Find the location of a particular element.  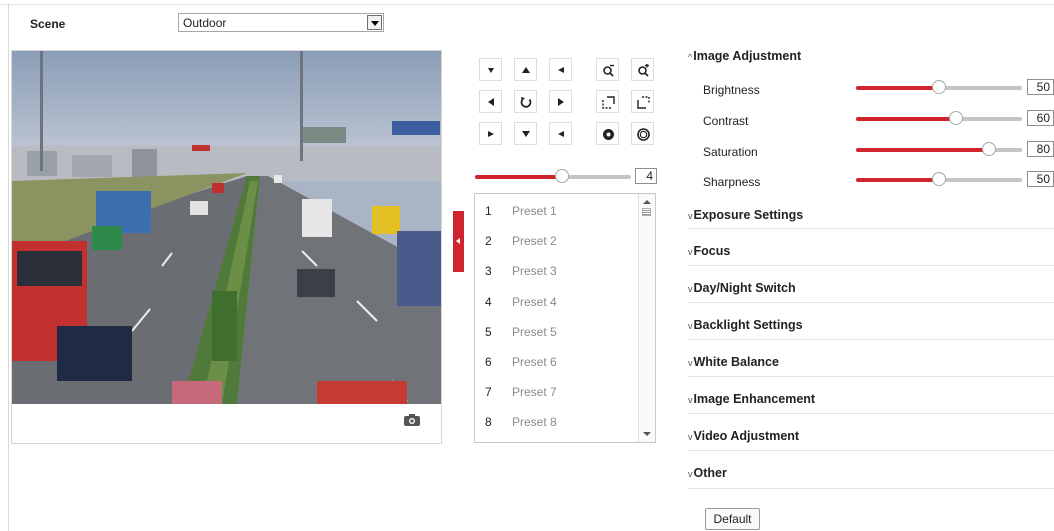

zoom-out-button is located at coordinates (607, 69).